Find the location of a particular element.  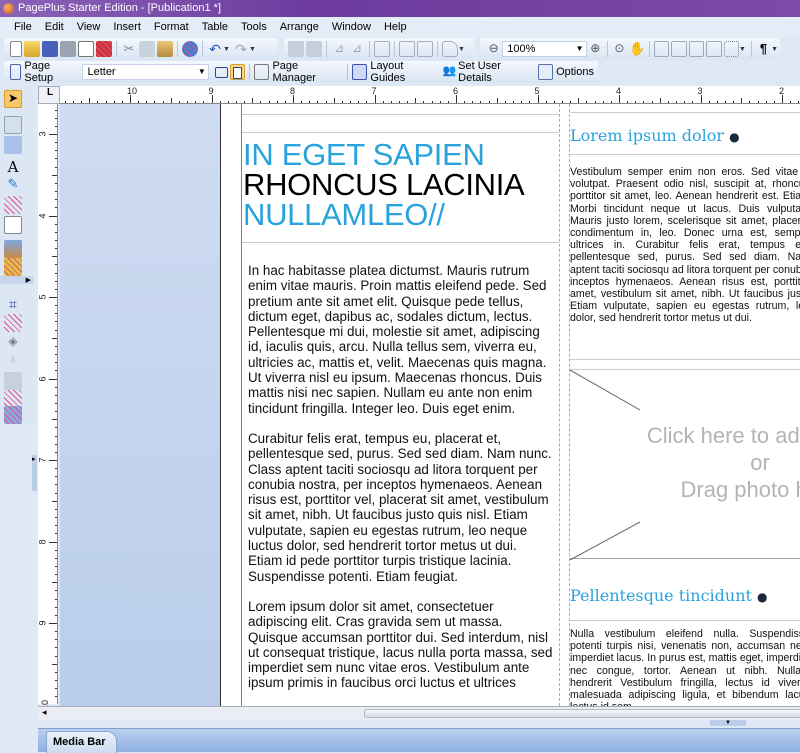

table-tool-icon is located at coordinates (13, 145).